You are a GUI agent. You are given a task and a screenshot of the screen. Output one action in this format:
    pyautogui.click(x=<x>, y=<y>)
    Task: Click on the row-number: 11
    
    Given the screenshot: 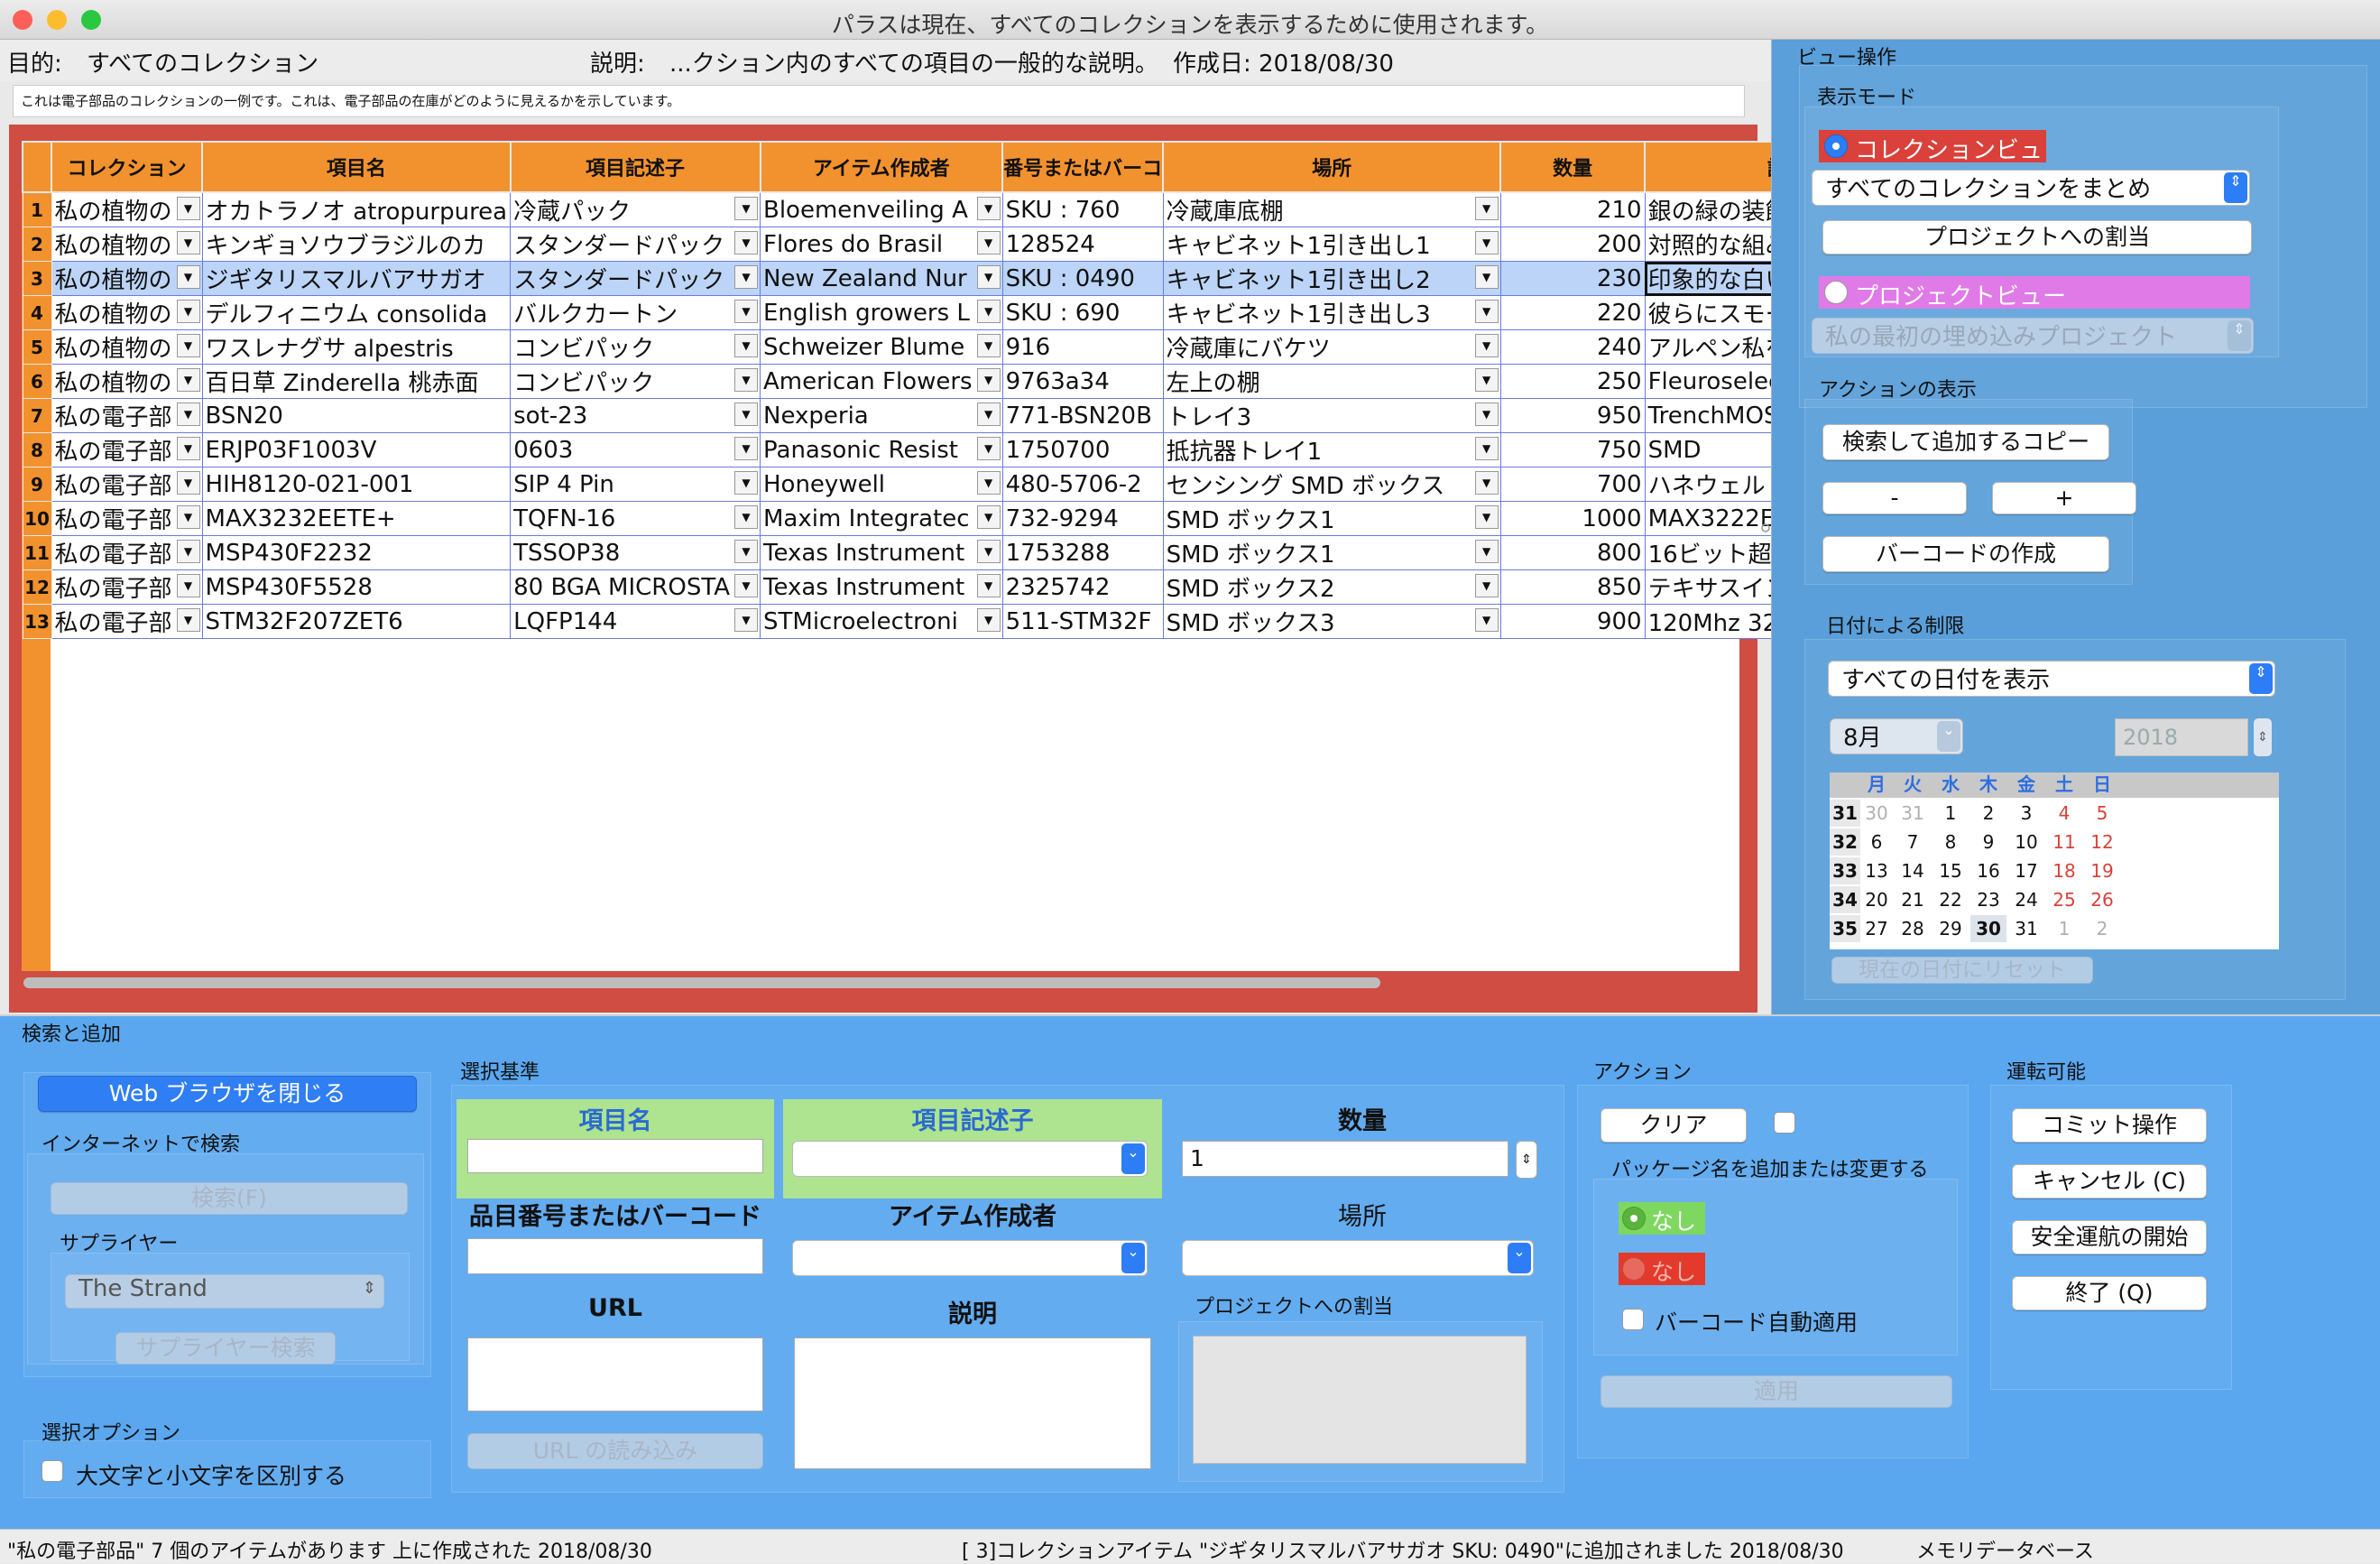 What is the action you would take?
    pyautogui.click(x=37, y=552)
    